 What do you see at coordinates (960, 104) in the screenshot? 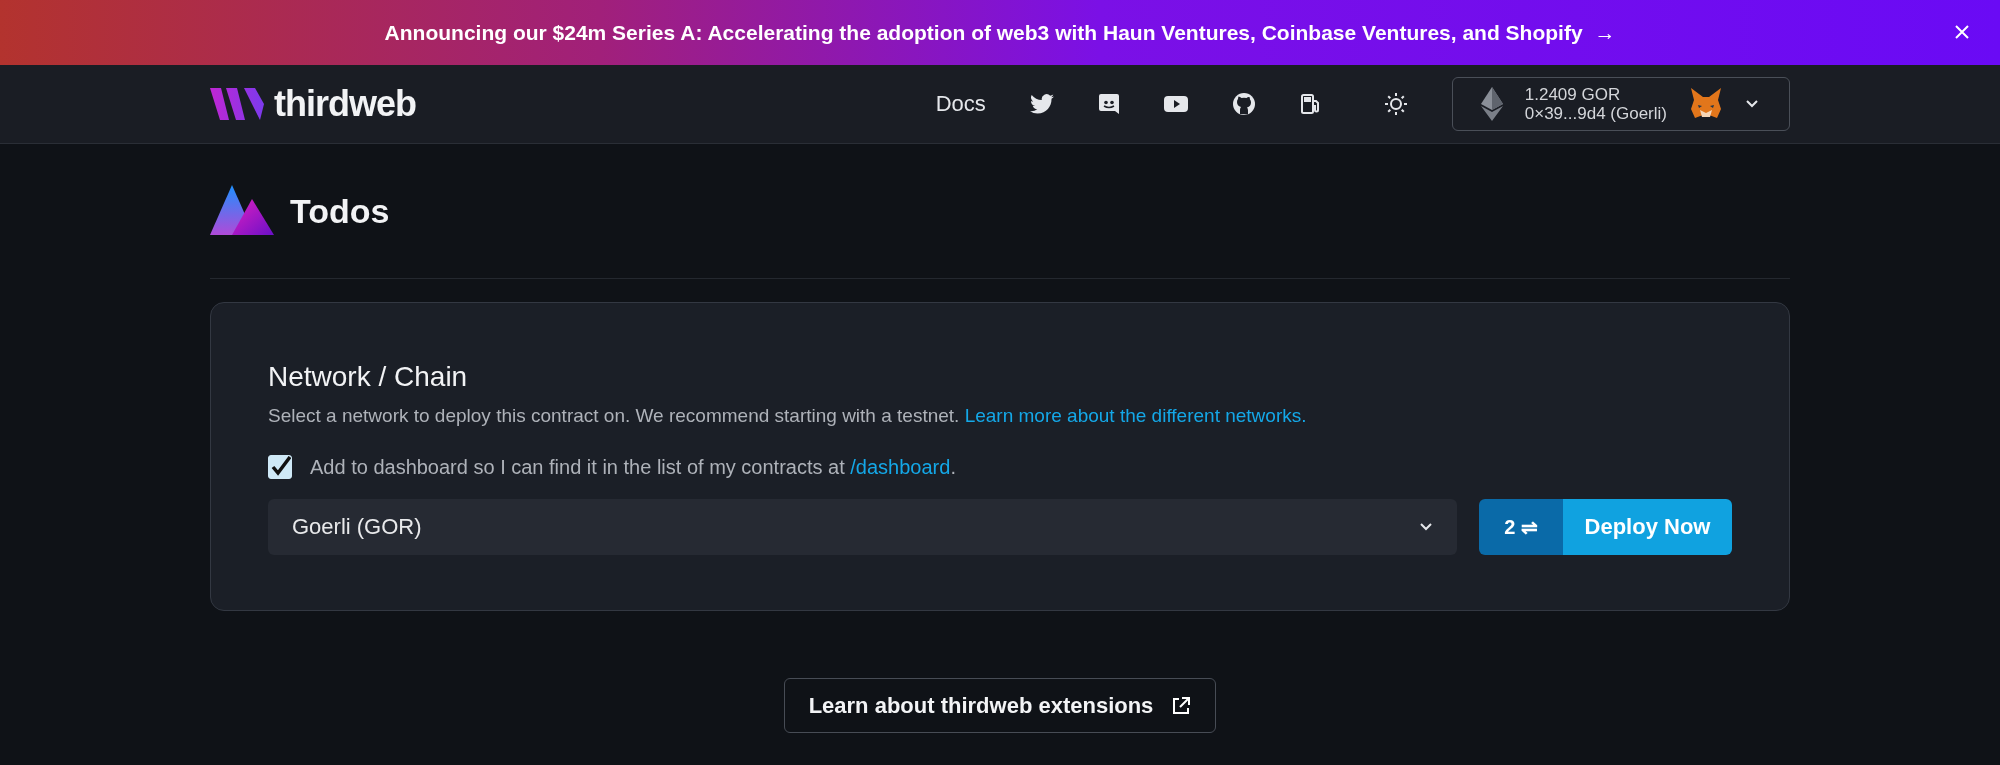
I see `docs-link: Docs` at bounding box center [960, 104].